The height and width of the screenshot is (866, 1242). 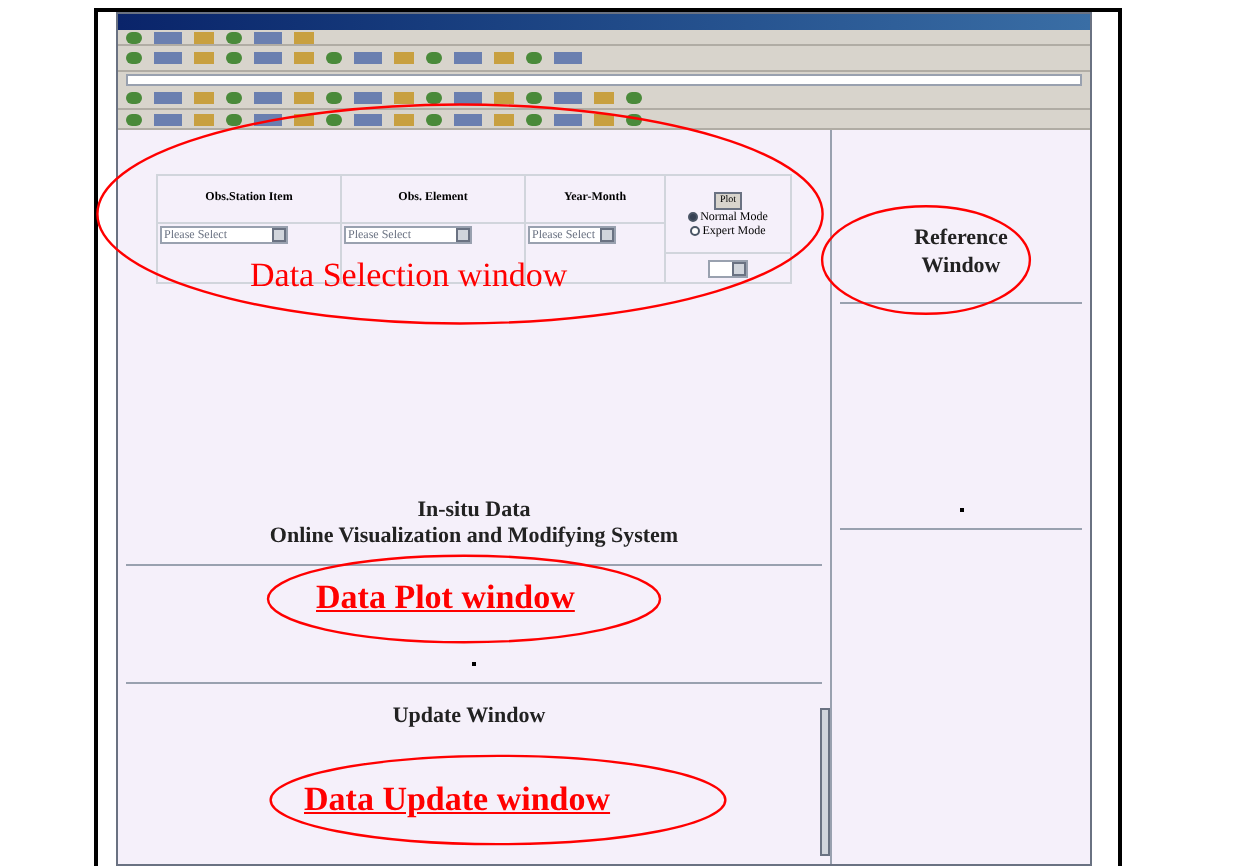 I want to click on annotation-label: Data Selection window, so click(x=409, y=275).